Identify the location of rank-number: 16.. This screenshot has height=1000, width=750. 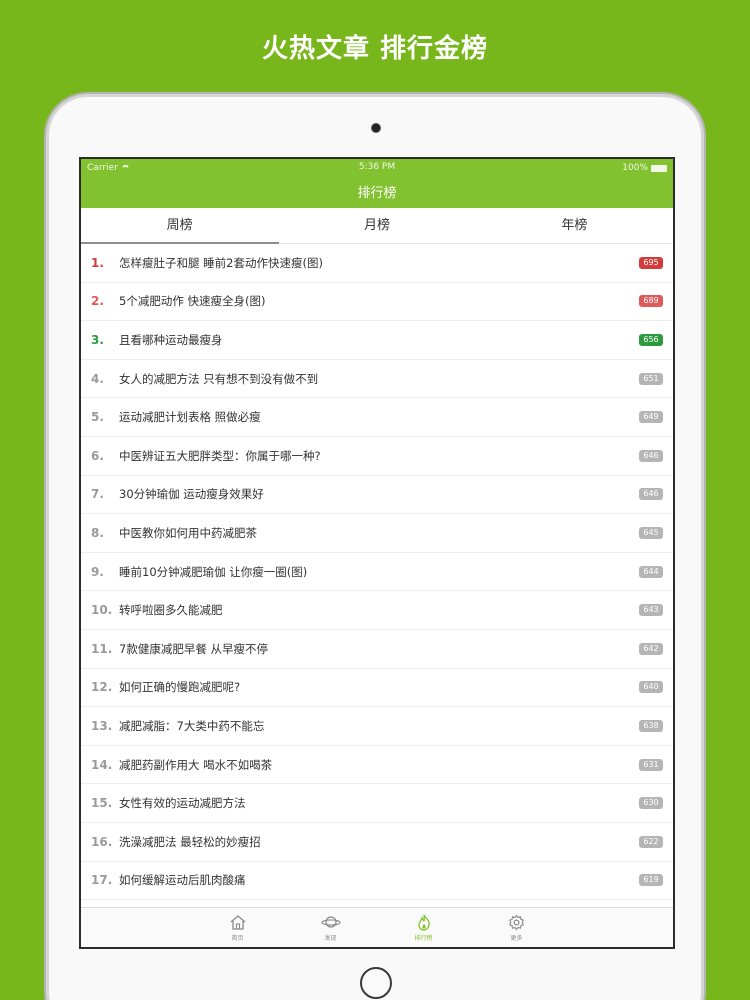
(102, 841).